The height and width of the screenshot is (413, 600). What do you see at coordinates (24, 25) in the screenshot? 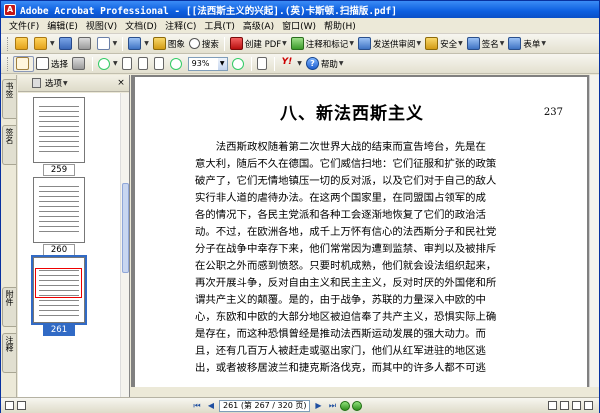
I see `menu-file: 文件(F)` at bounding box center [24, 25].